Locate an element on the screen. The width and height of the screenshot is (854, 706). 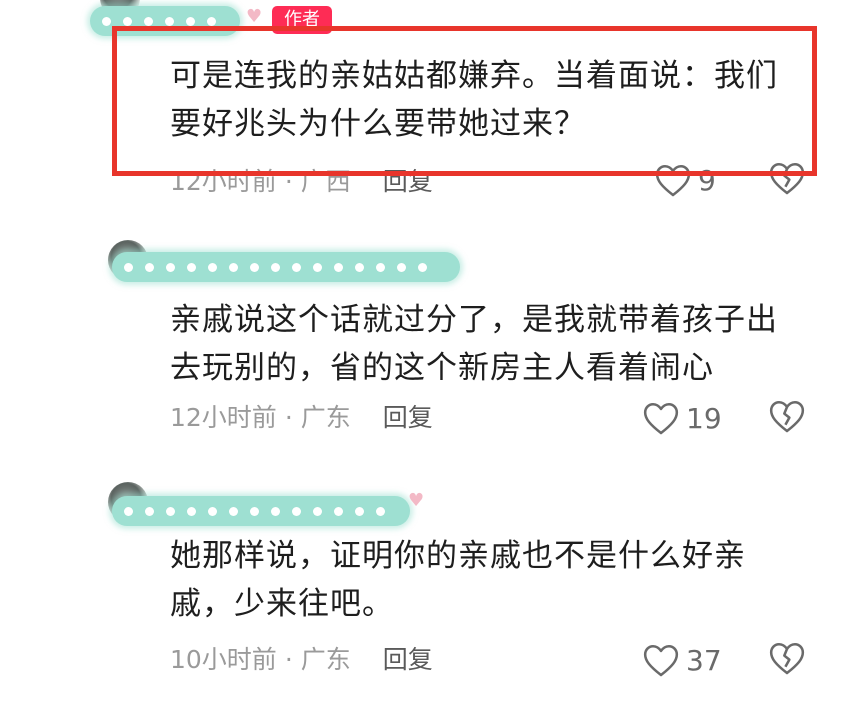
comment-meta: 10小时前 · 广东 回复 is located at coordinates (301, 660).